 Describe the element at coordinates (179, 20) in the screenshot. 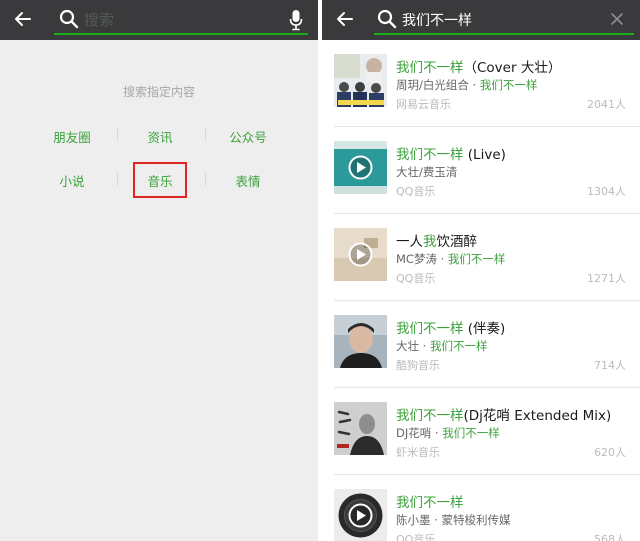

I see `search-input` at that location.